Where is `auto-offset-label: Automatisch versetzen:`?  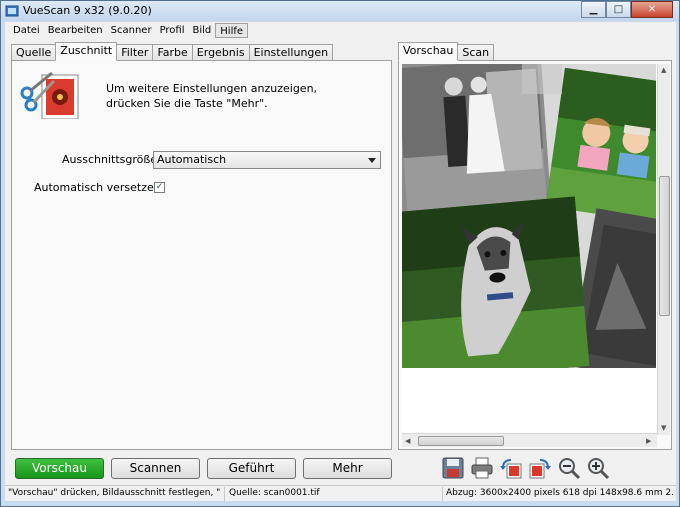
auto-offset-label: Automatisch versetzen: is located at coordinates (99, 187).